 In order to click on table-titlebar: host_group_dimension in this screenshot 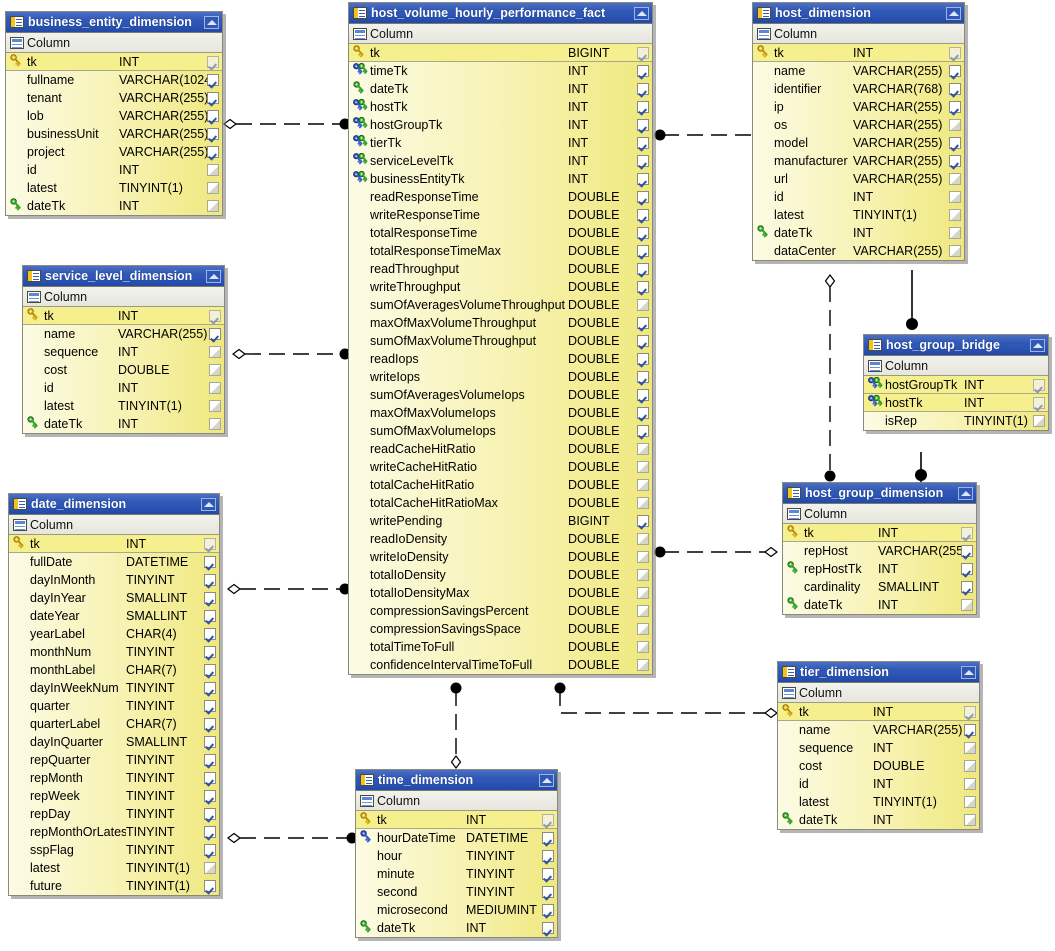, I will do `click(879, 493)`.